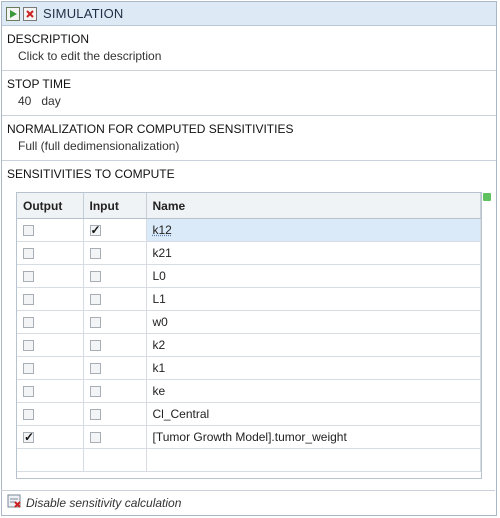  I want to click on parameter-name: k2, so click(159, 345).